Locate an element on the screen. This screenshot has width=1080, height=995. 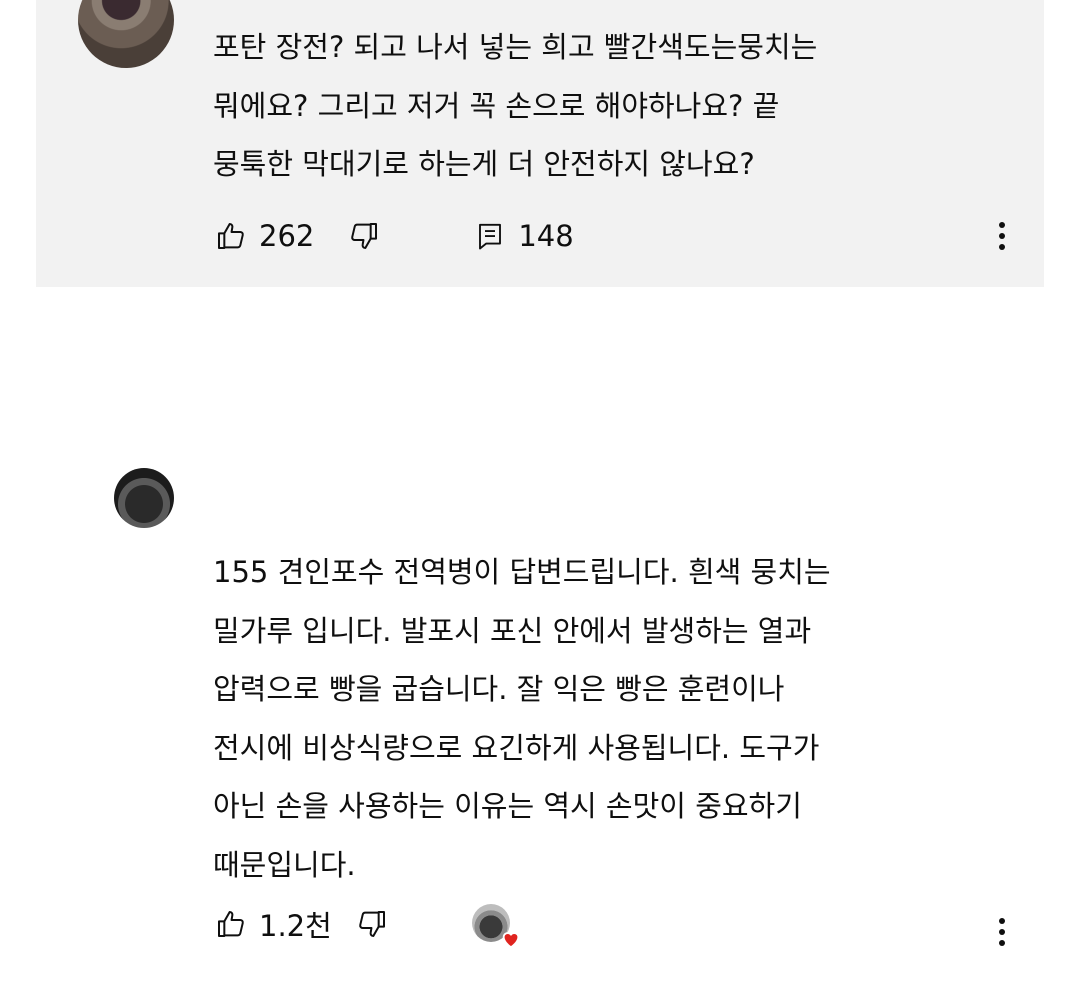
like-group: 262 is located at coordinates (263, 236).